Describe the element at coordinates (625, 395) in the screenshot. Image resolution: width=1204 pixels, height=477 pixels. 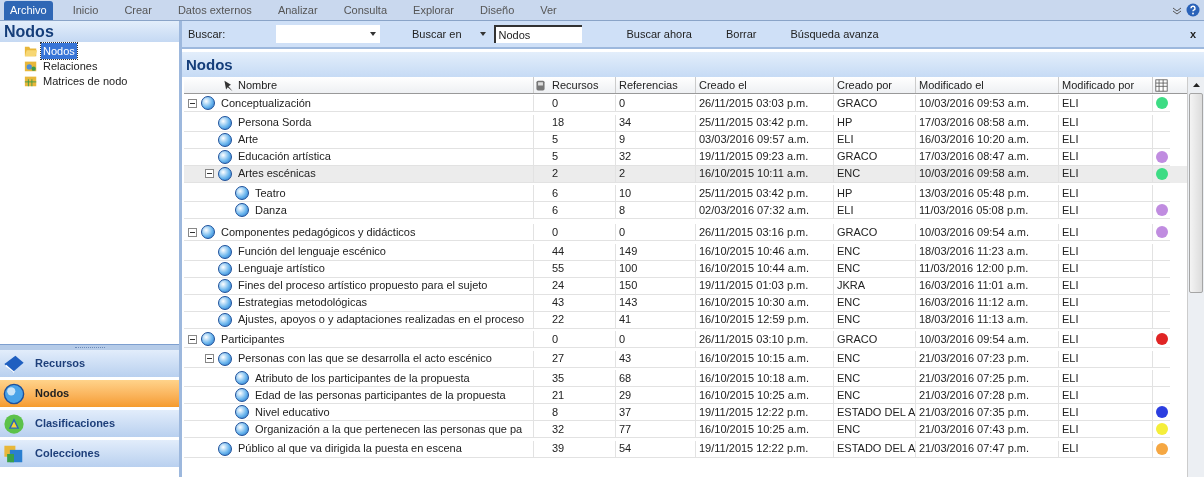
I see `table-cell-text: 29` at that location.